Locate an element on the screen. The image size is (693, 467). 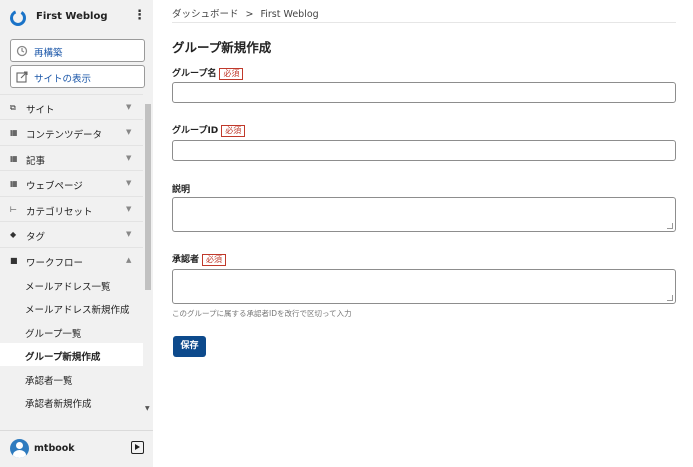
sidebar-subitem-label: メールアドレス新規作成 is located at coordinates (77, 310).